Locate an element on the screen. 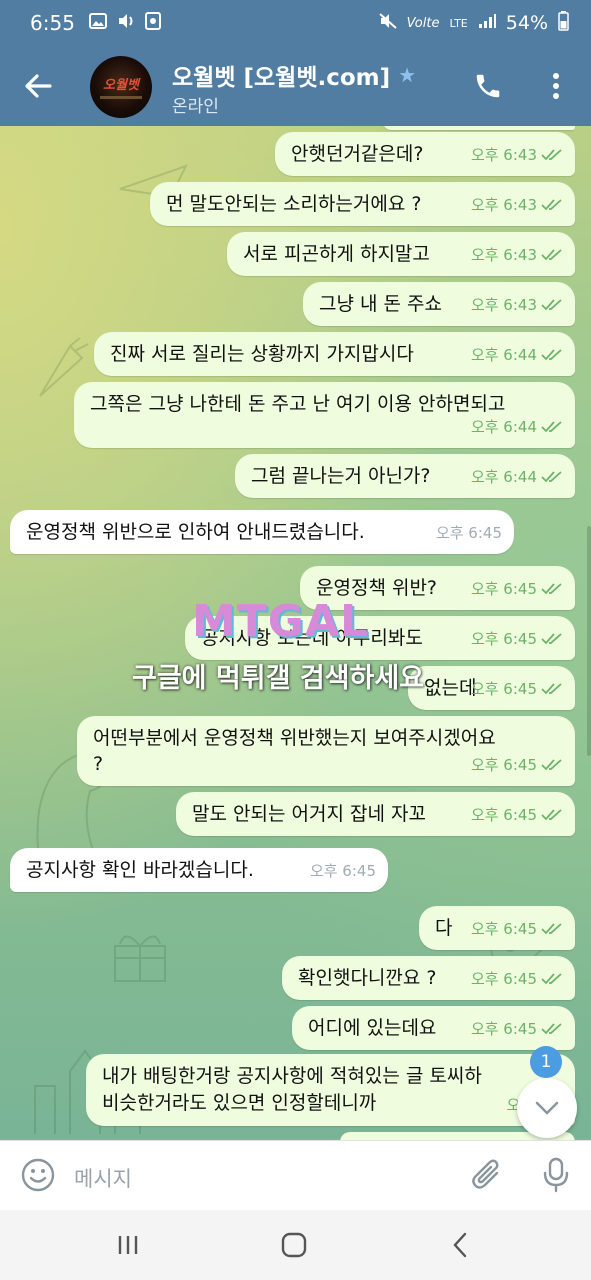  message-bubble: 없는데 오후 6:45 is located at coordinates (491, 688).